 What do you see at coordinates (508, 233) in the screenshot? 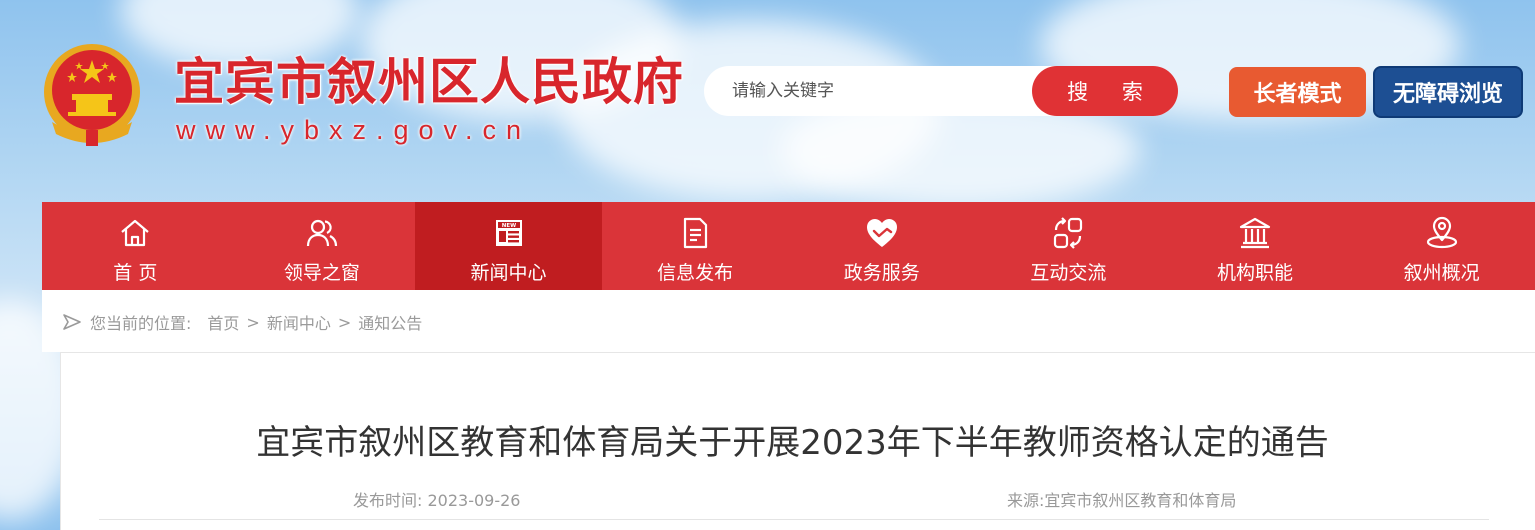
I see `news-icon: NEW` at bounding box center [508, 233].